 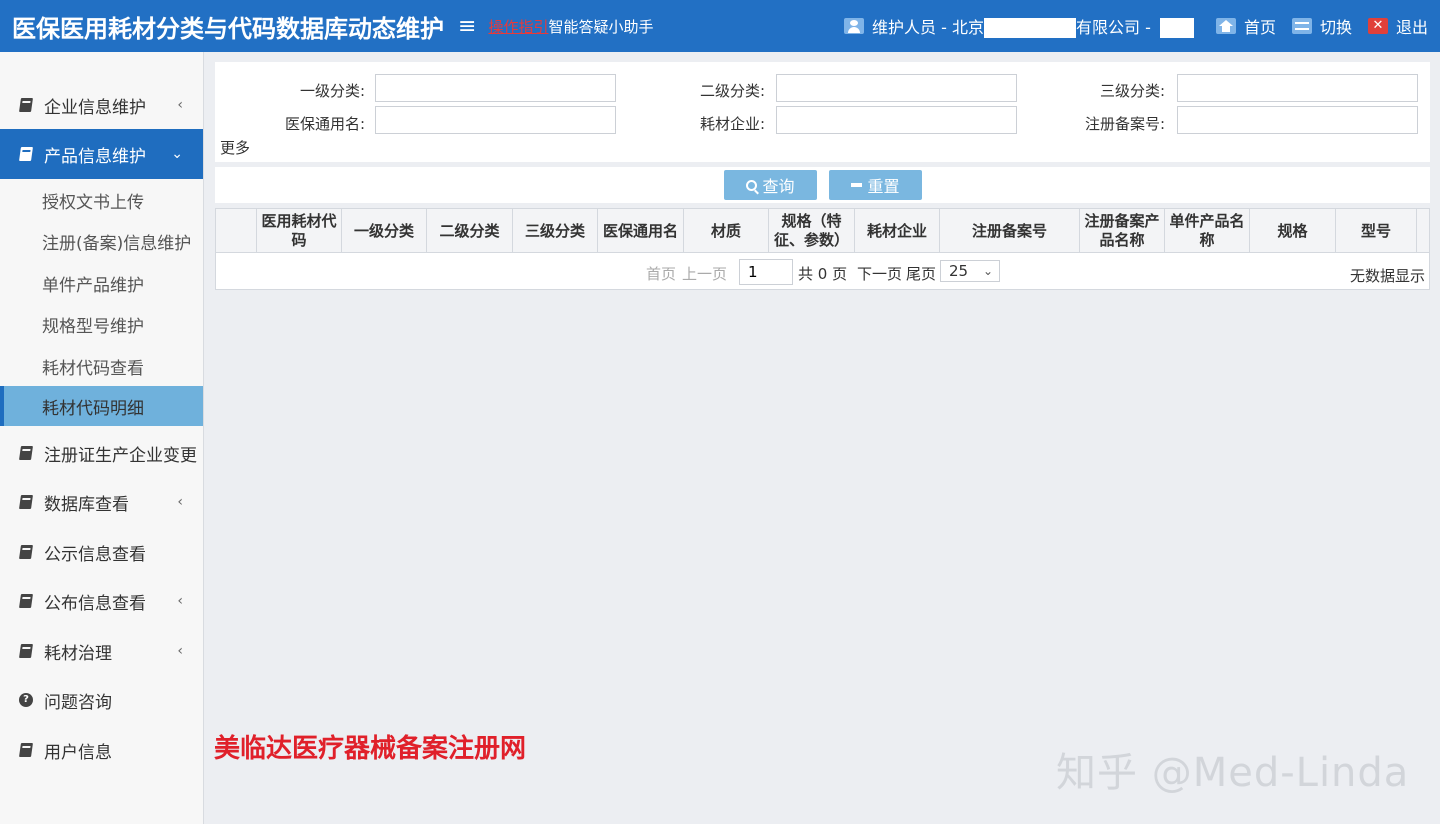 I want to click on red-watermark-text: 美临达医疗器械备案注册网, so click(x=370, y=749).